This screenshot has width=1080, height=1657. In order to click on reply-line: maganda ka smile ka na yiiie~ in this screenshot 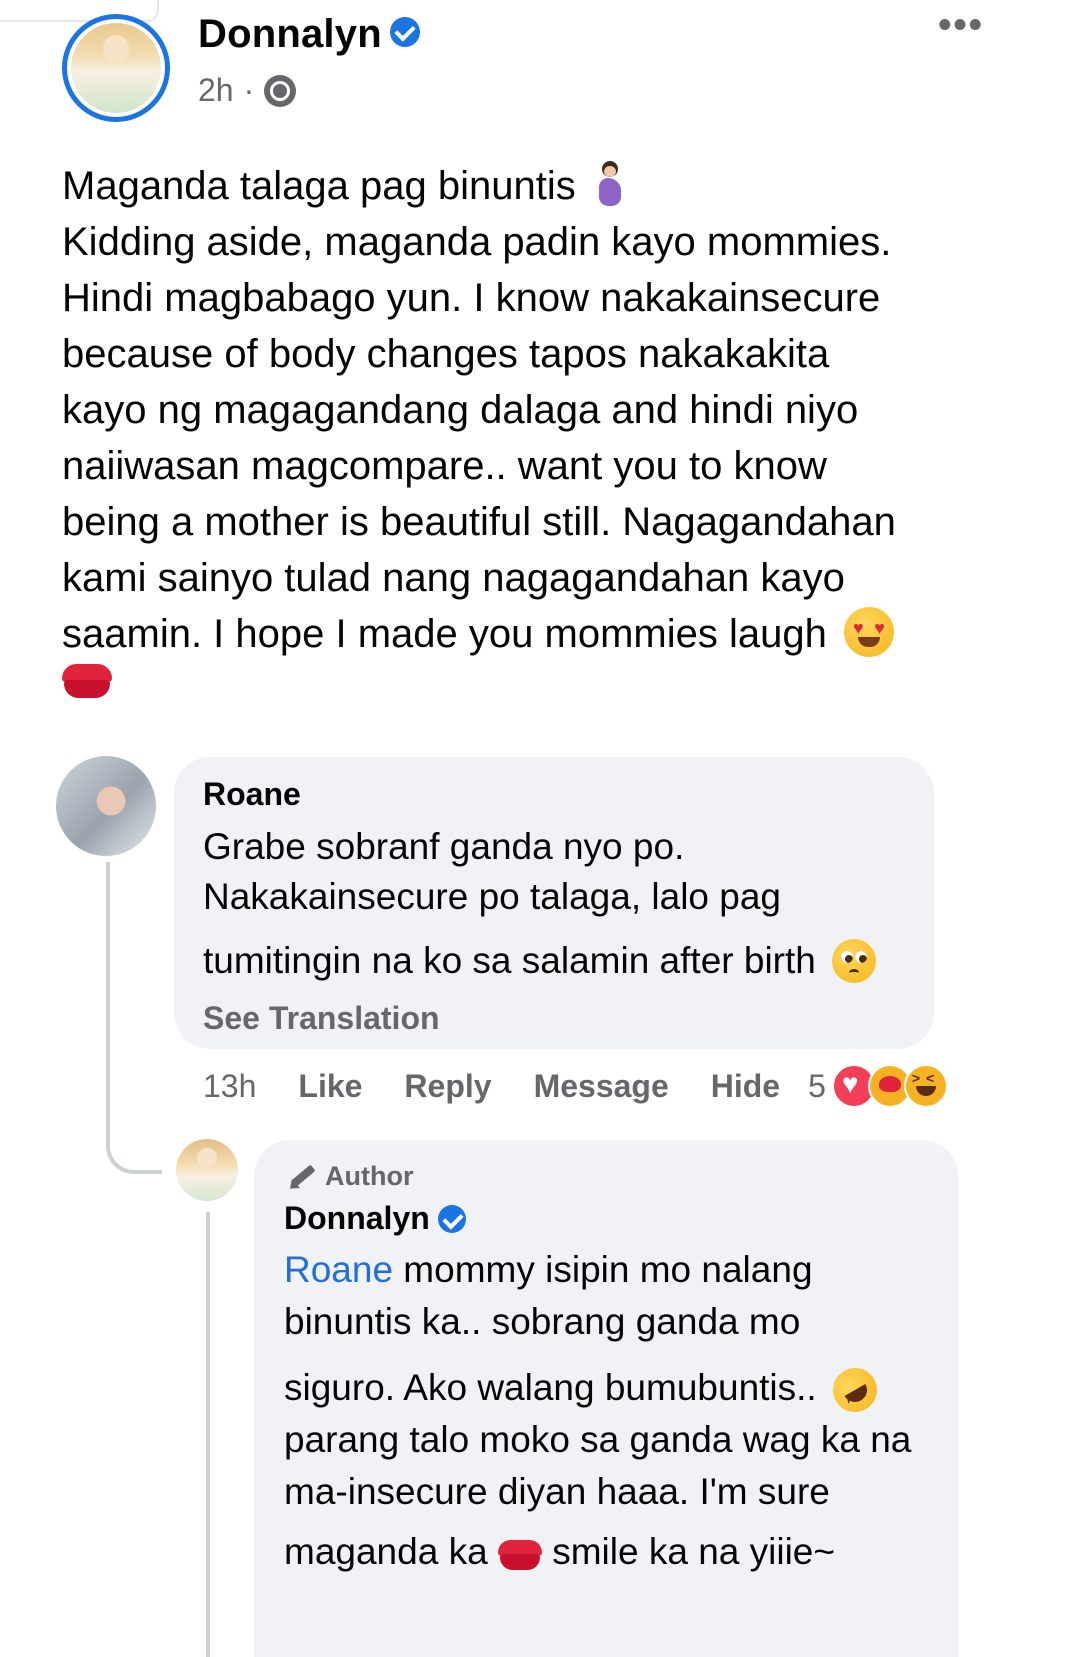, I will do `click(559, 1551)`.